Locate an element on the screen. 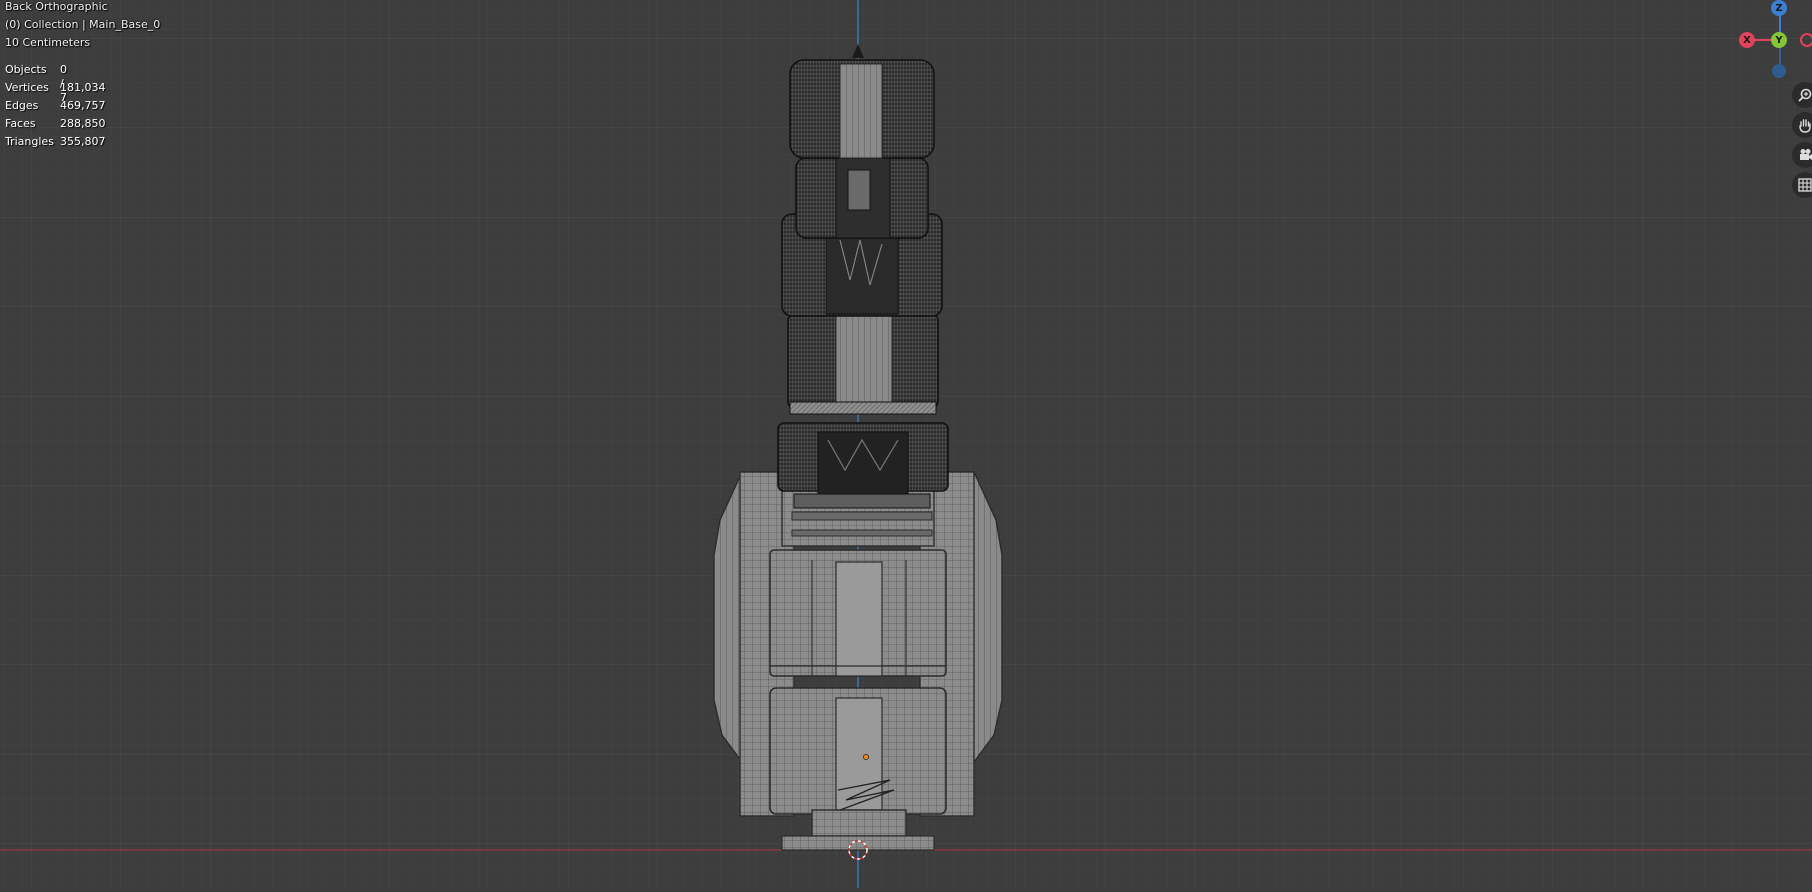  stat-value: 288,850 is located at coordinates (83, 123).